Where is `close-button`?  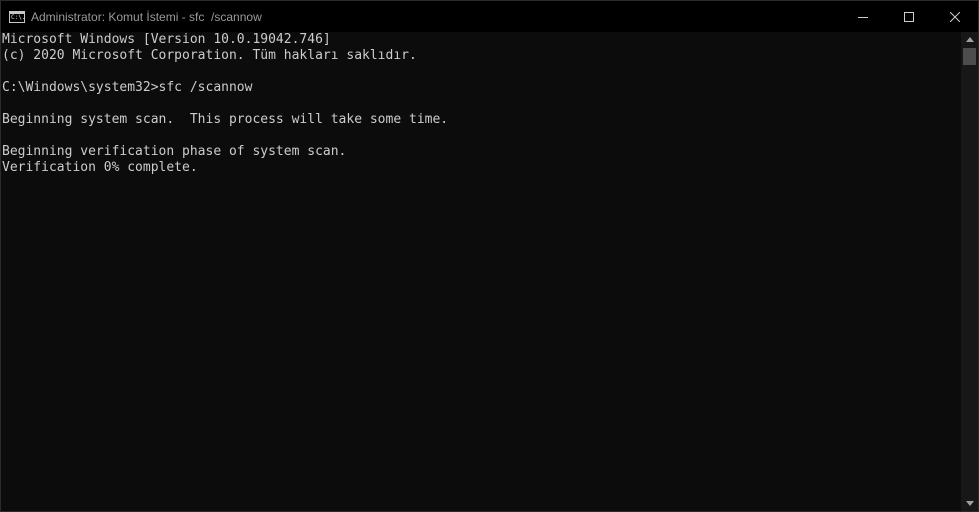 close-button is located at coordinates (955, 16).